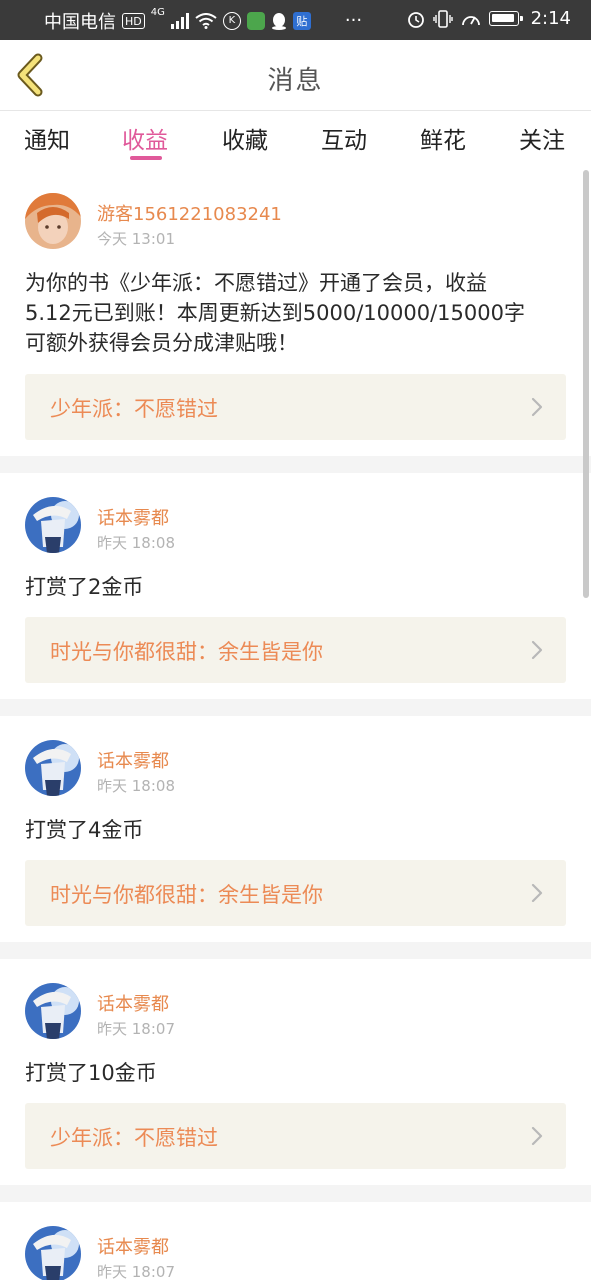 The width and height of the screenshot is (591, 1280). I want to click on message-text: 打赏了4金币, so click(295, 830).